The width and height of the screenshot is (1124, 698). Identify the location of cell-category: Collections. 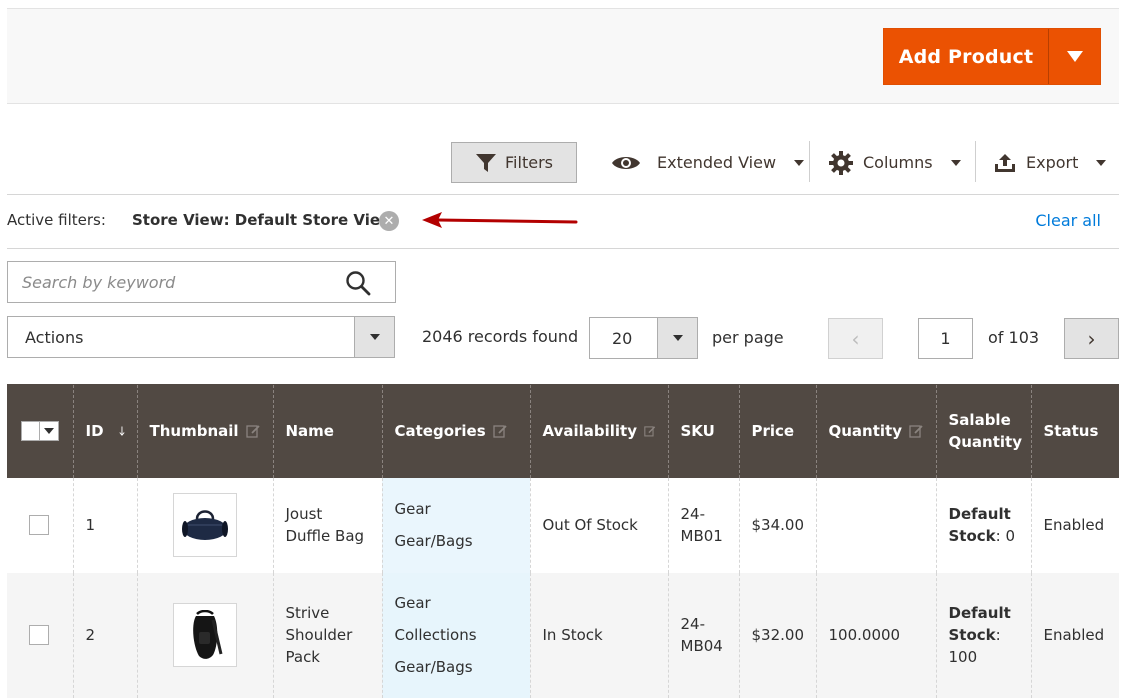
(435, 635).